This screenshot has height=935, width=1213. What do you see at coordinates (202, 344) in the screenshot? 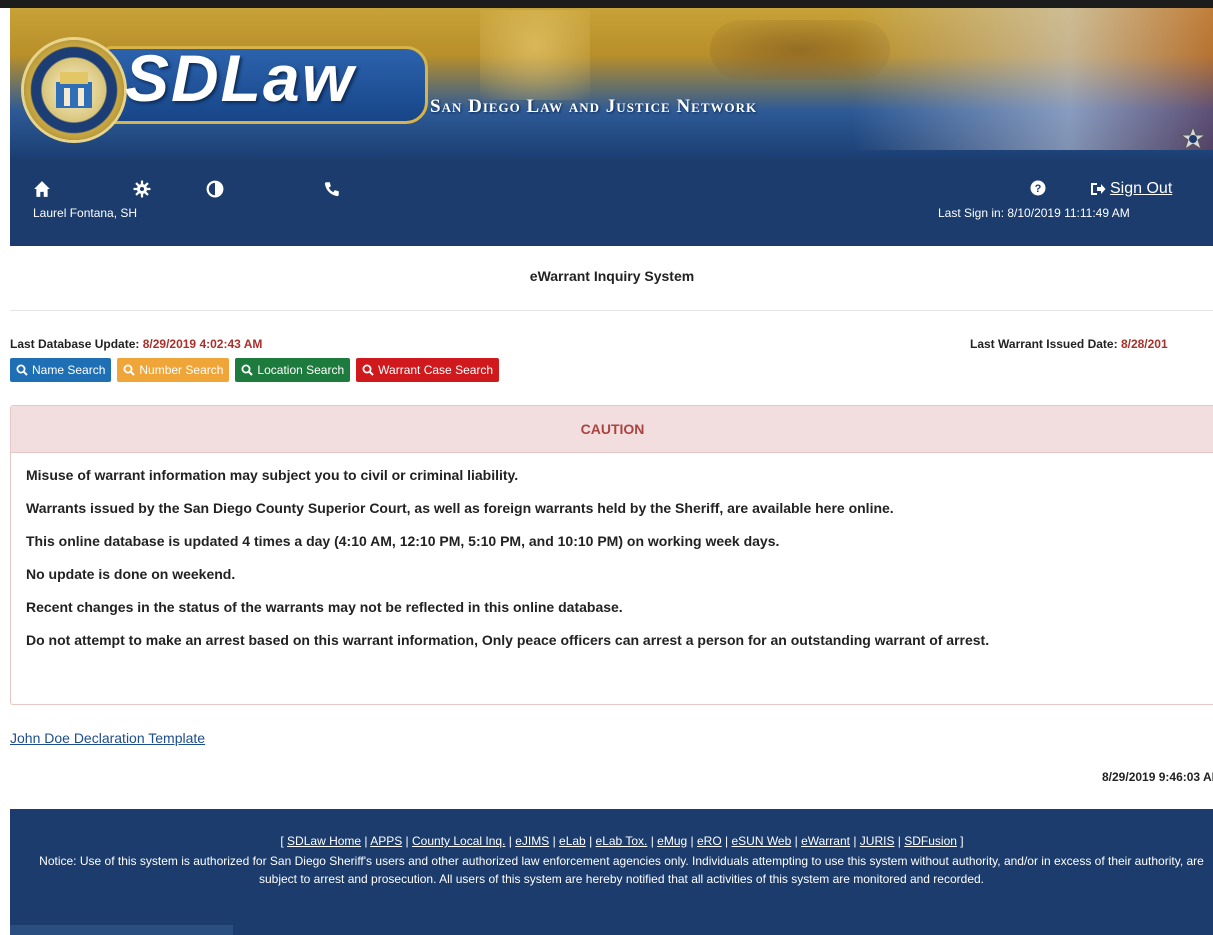
I see `db-update-value: 8/29/2019 4:02:43 AM` at bounding box center [202, 344].